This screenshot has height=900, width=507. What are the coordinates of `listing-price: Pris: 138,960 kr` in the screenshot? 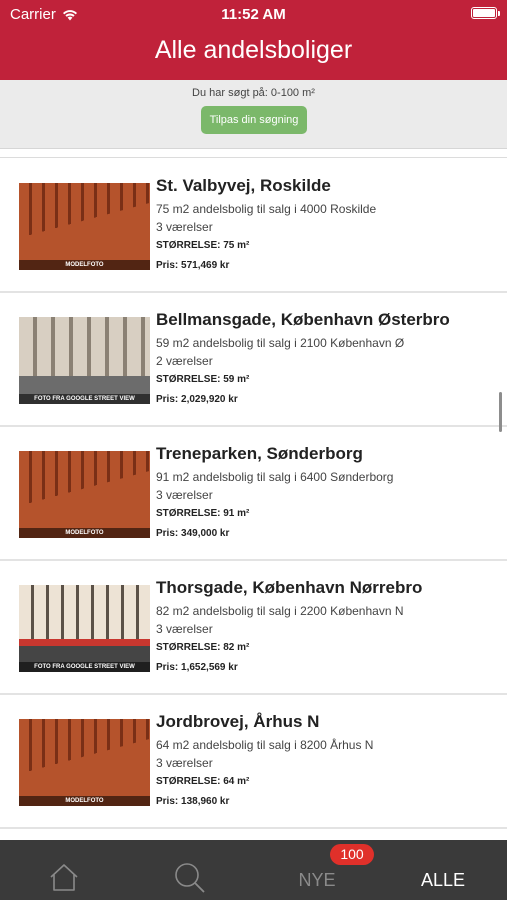 It's located at (193, 801).